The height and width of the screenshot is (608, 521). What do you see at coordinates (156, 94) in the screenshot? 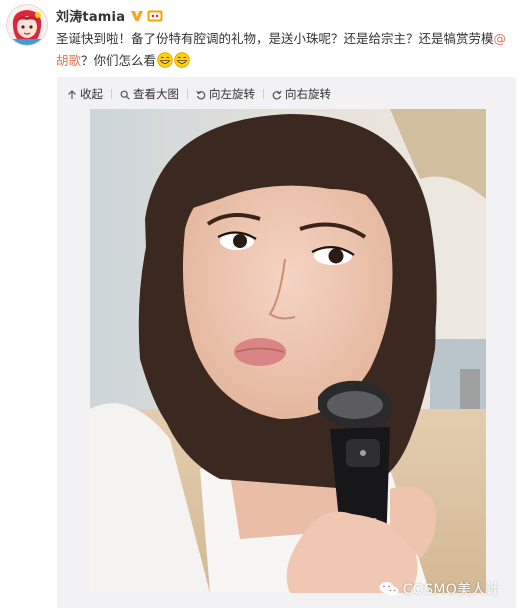
I see `view-large-label: 查看大图` at bounding box center [156, 94].